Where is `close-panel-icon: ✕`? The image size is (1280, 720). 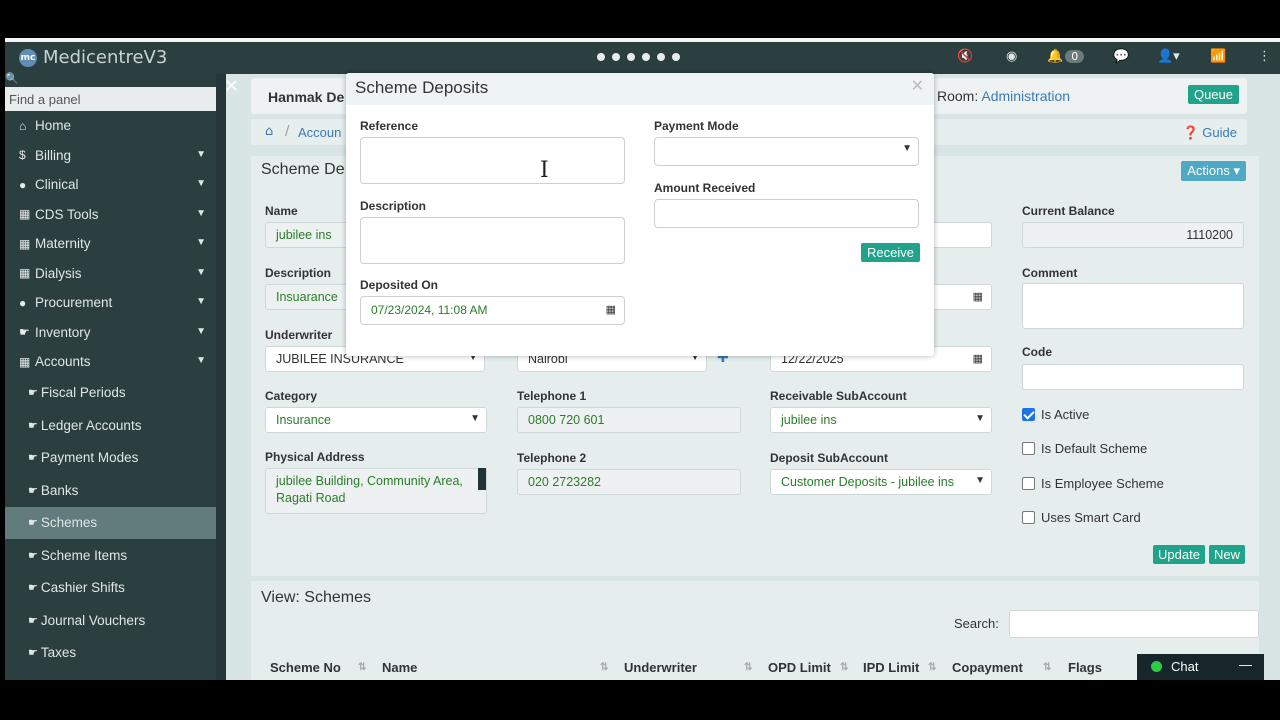 close-panel-icon: ✕ is located at coordinates (231, 86).